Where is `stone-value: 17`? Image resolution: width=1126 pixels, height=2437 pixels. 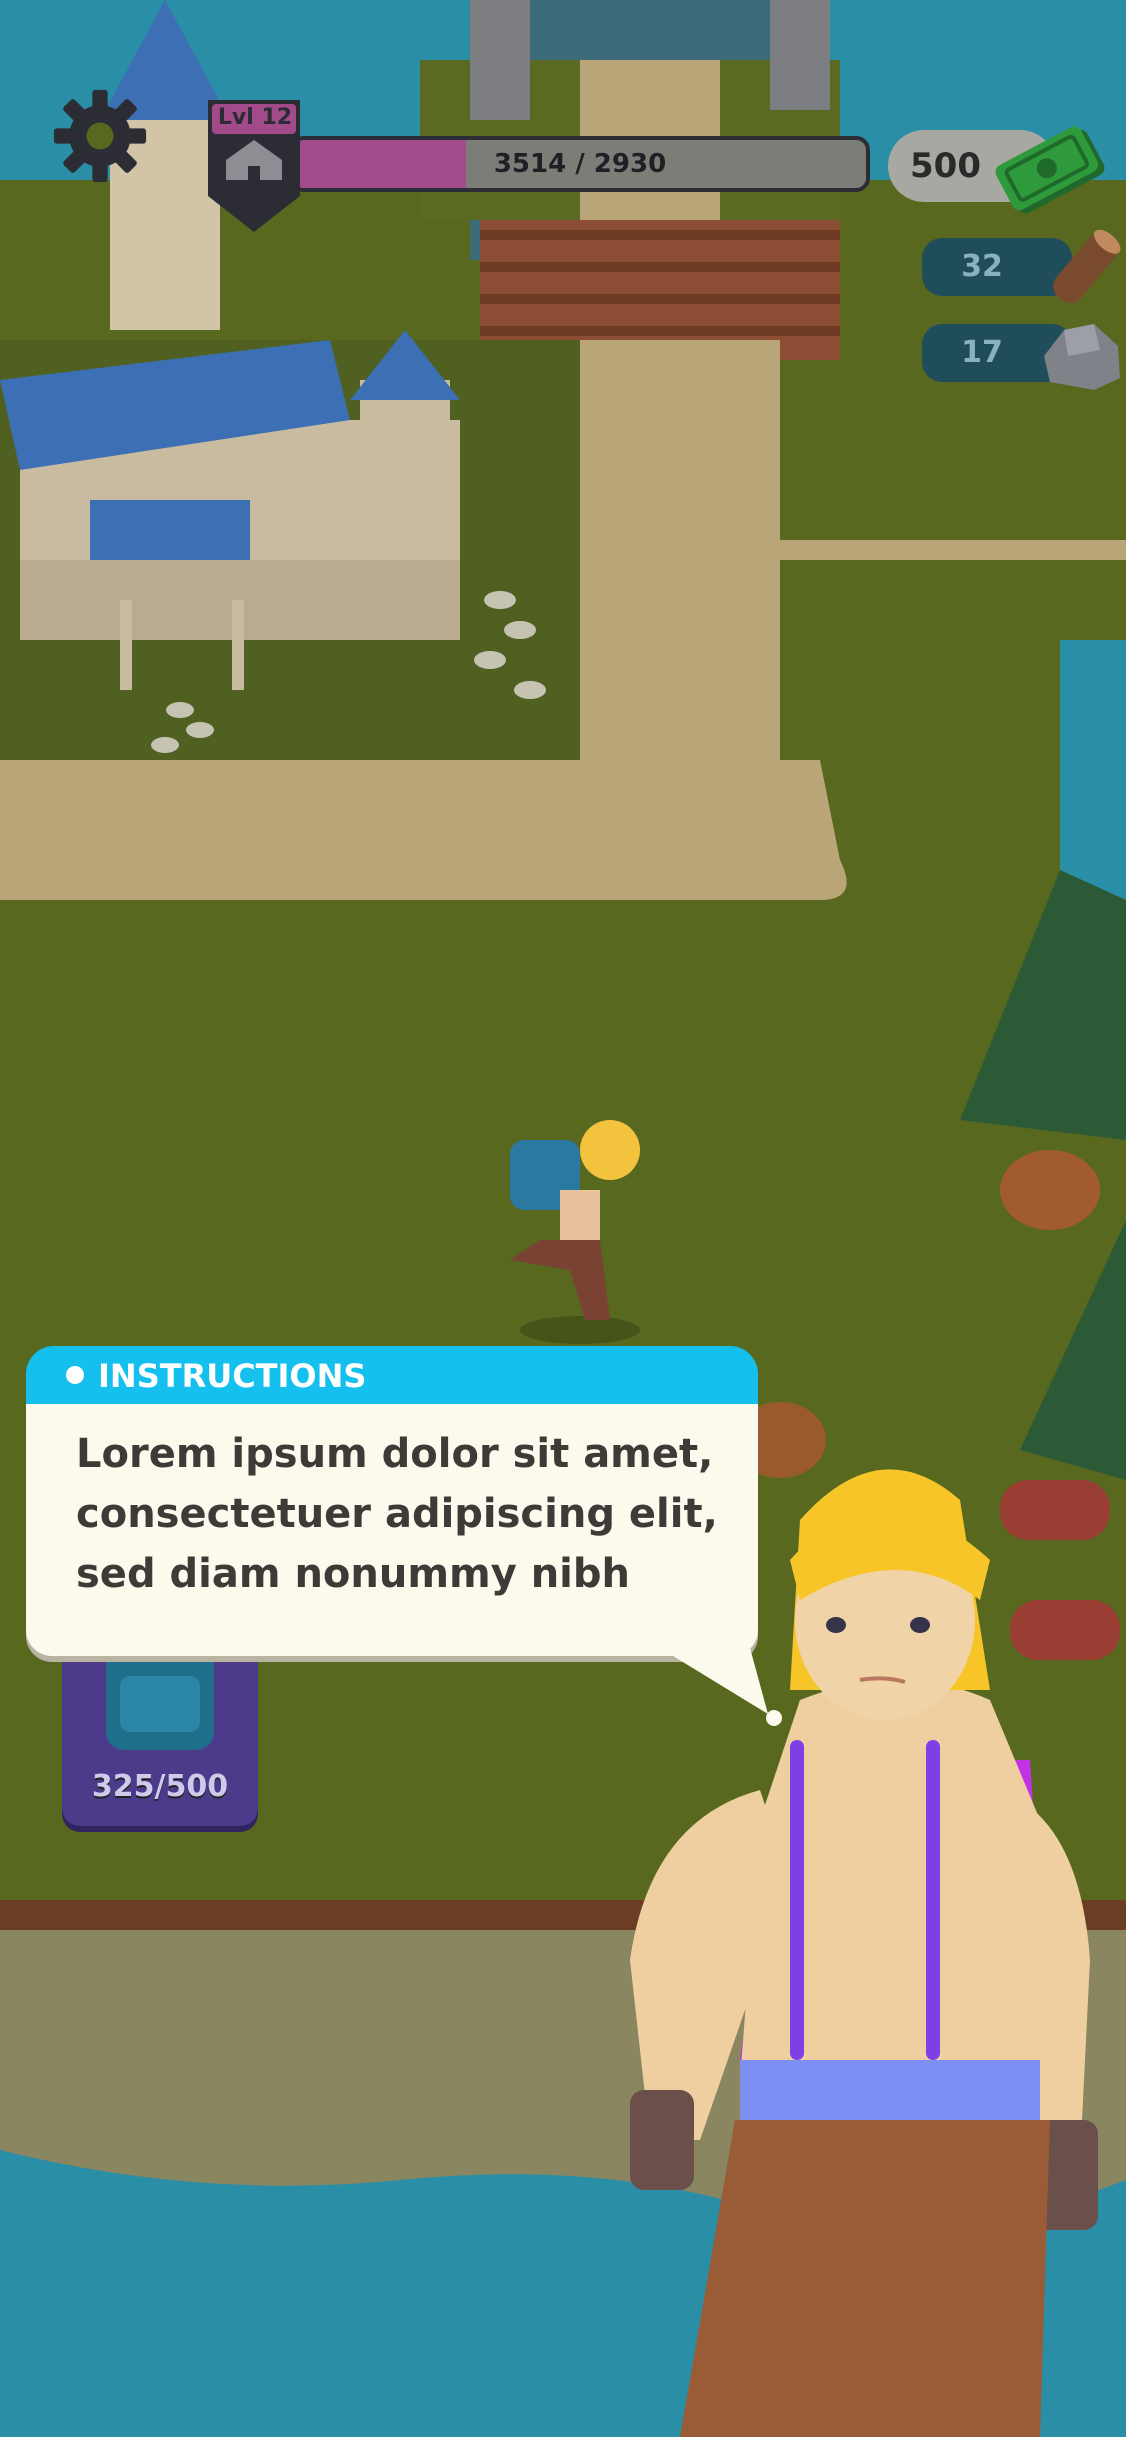
stone-value: 17 is located at coordinates (982, 352).